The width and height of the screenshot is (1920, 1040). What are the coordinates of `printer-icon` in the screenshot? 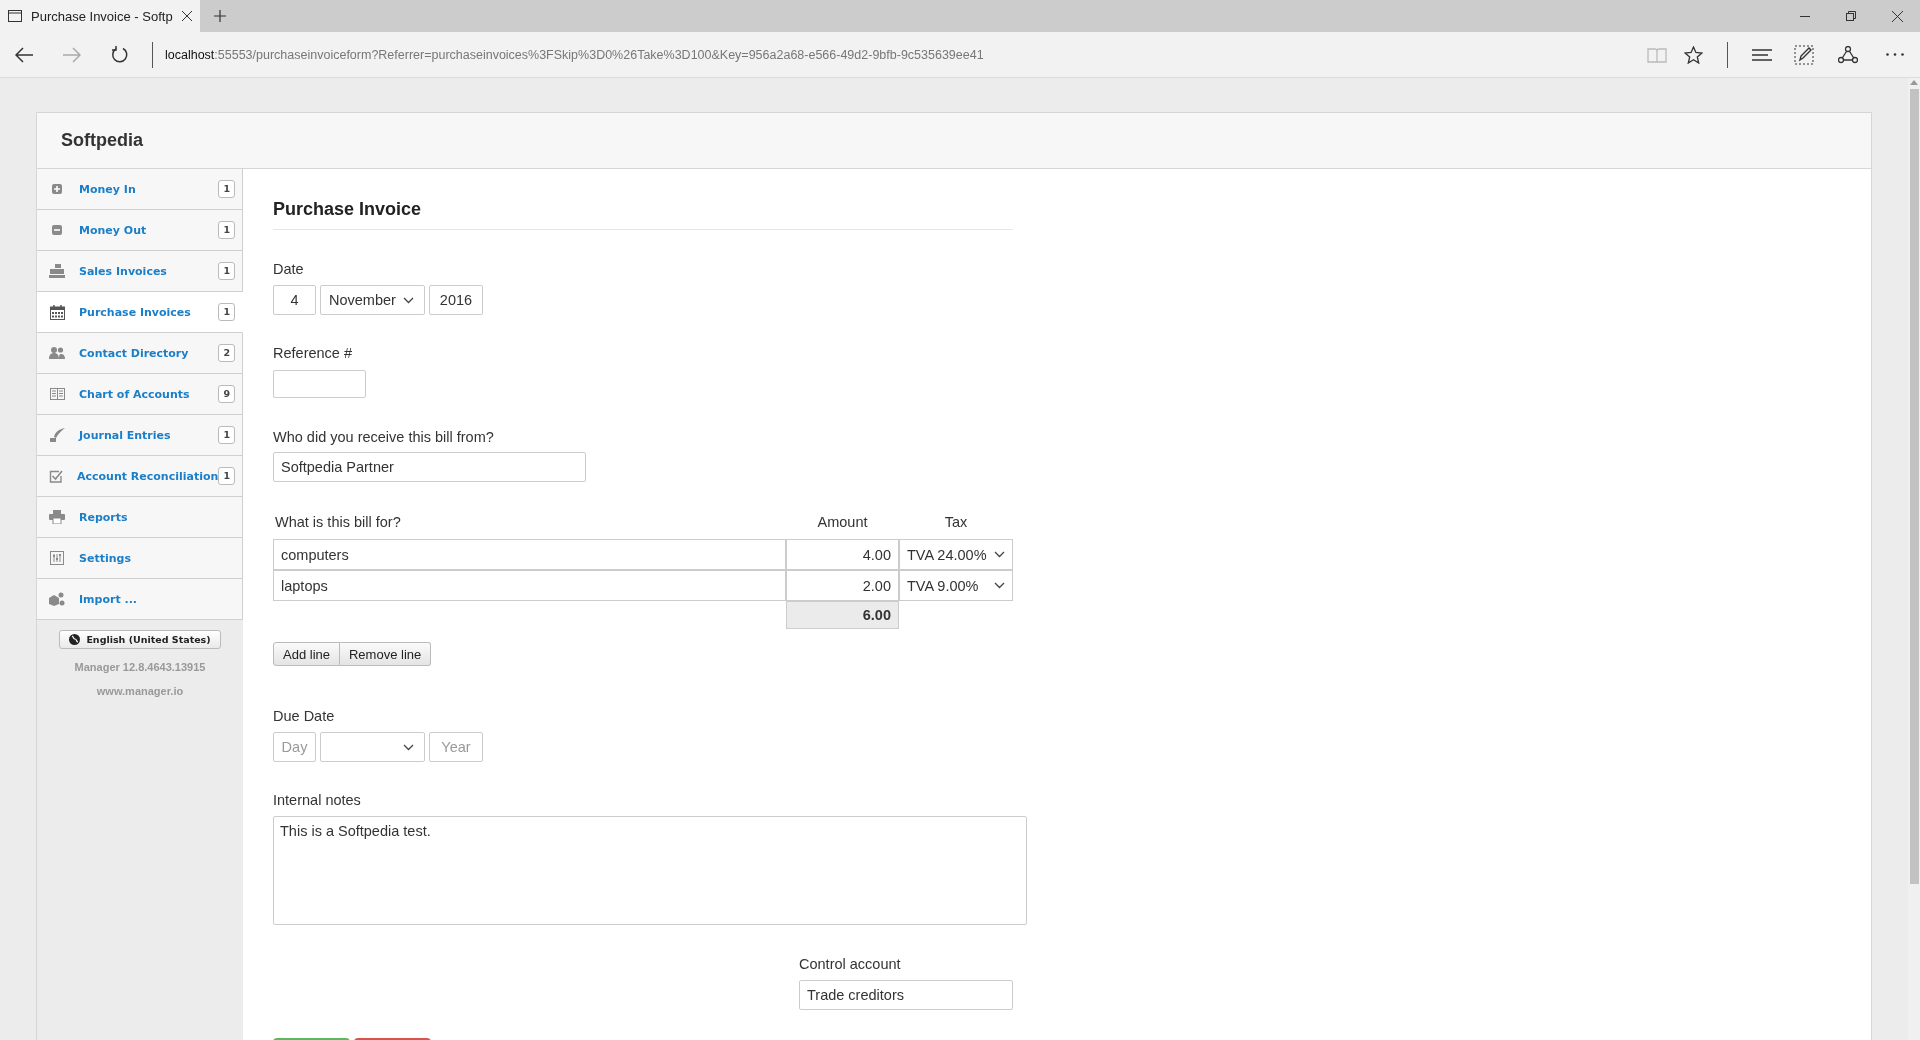 It's located at (57, 517).